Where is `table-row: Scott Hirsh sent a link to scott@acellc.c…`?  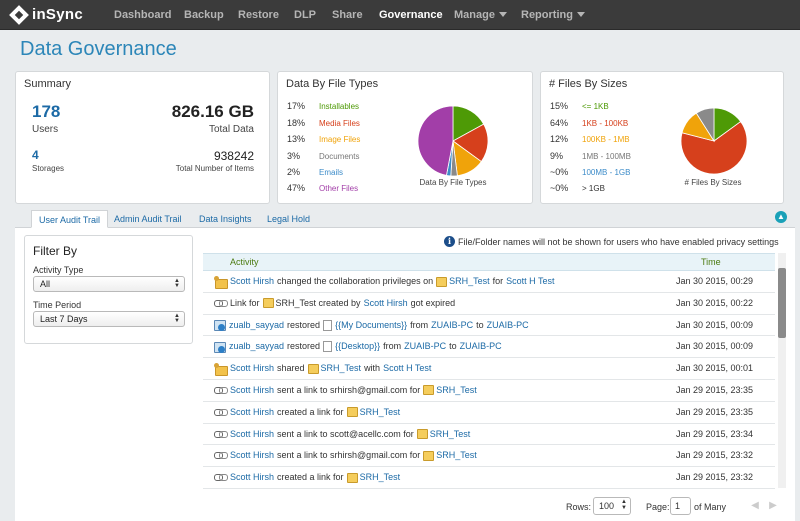 table-row: Scott Hirsh sent a link to scott@acellc.c… is located at coordinates (489, 435).